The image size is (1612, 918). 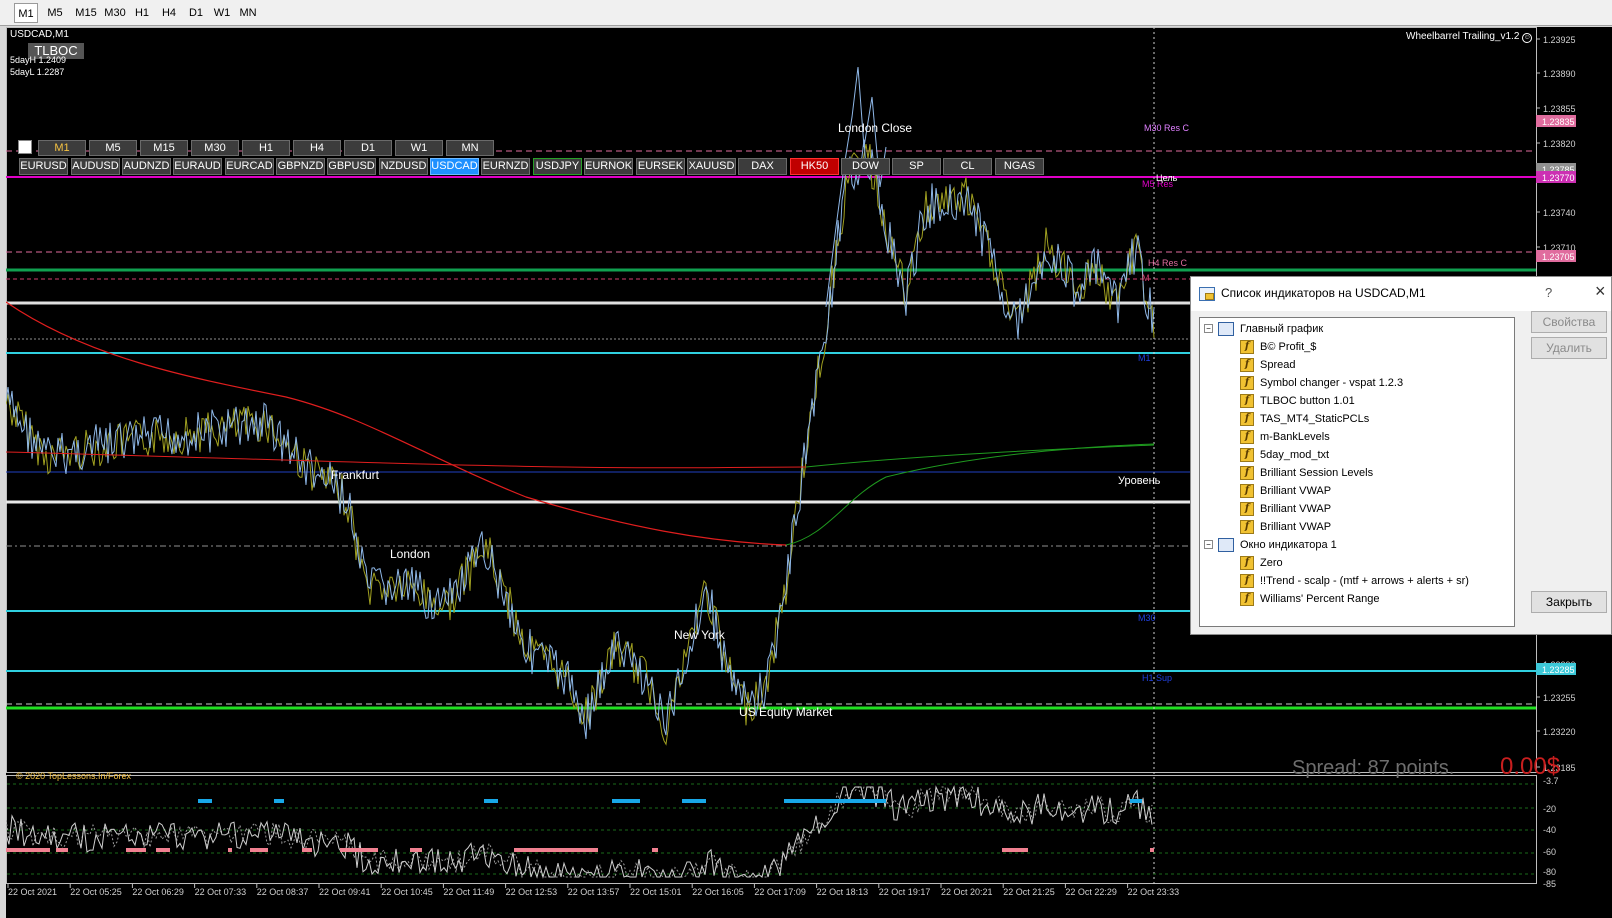 I want to click on tree-indicator-item: TLBOC button 1.01, so click(x=1307, y=401).